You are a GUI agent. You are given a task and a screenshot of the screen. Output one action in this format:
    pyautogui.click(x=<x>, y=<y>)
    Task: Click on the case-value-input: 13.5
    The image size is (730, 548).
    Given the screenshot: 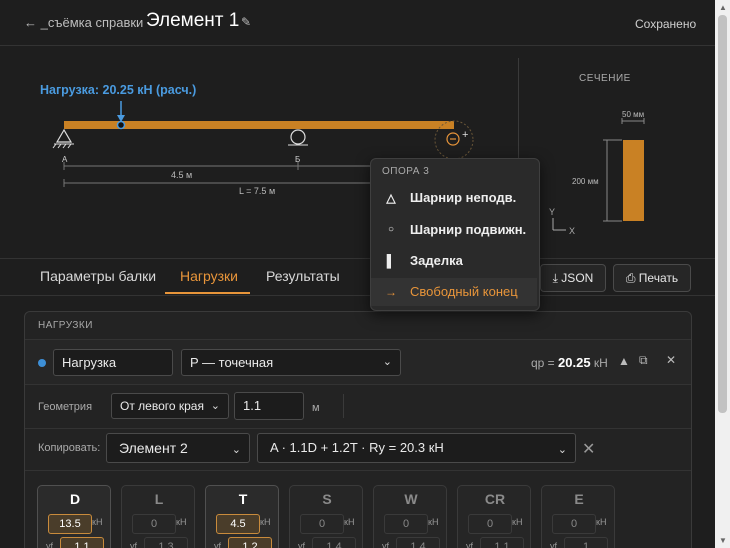 What is the action you would take?
    pyautogui.click(x=70, y=524)
    